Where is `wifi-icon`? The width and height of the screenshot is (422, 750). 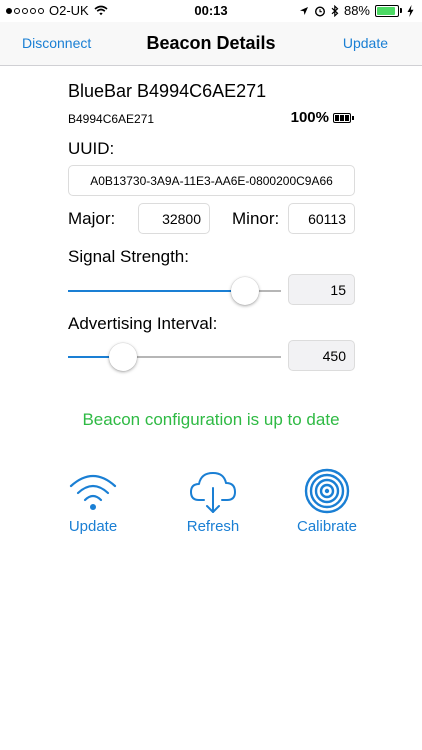 wifi-icon is located at coordinates (93, 492).